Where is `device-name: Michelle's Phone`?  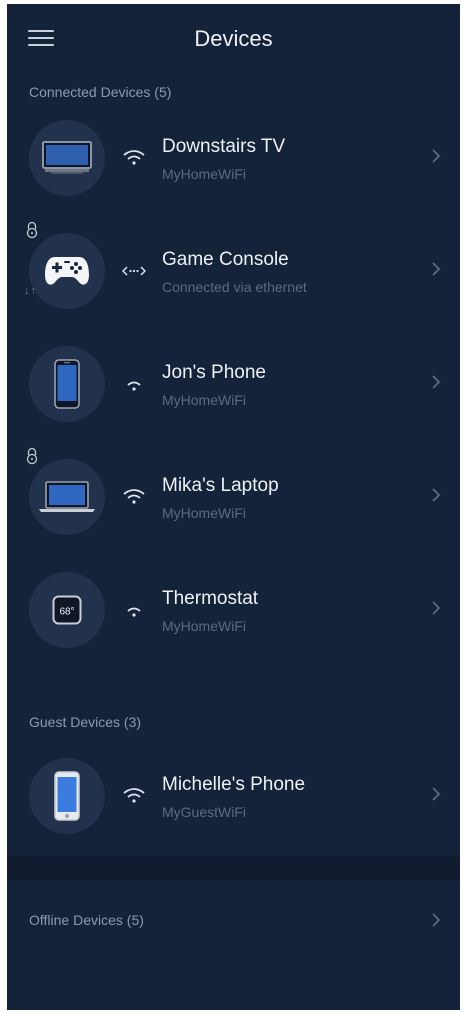
device-name: Michelle's Phone is located at coordinates (234, 784).